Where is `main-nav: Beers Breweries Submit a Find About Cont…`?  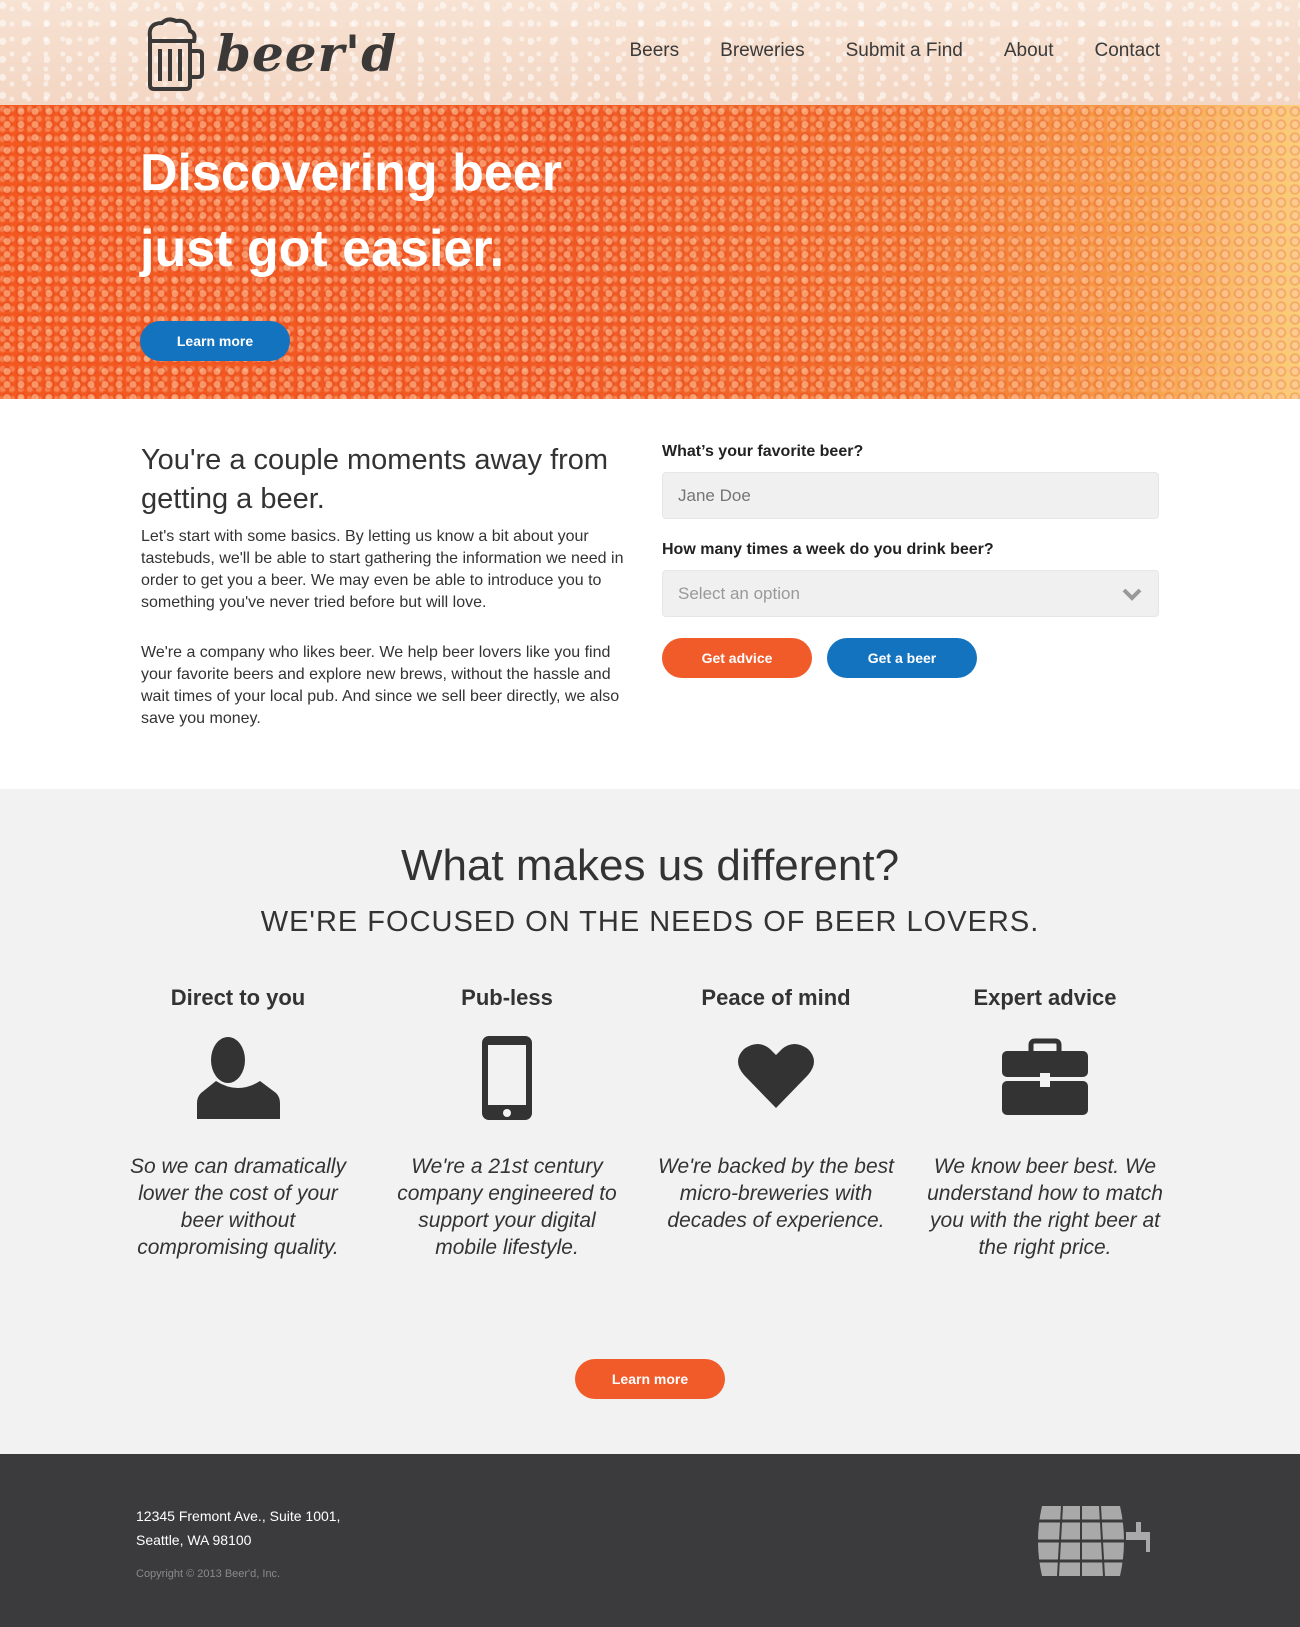 main-nav: Beers Breweries Submit a Find About Cont… is located at coordinates (895, 51).